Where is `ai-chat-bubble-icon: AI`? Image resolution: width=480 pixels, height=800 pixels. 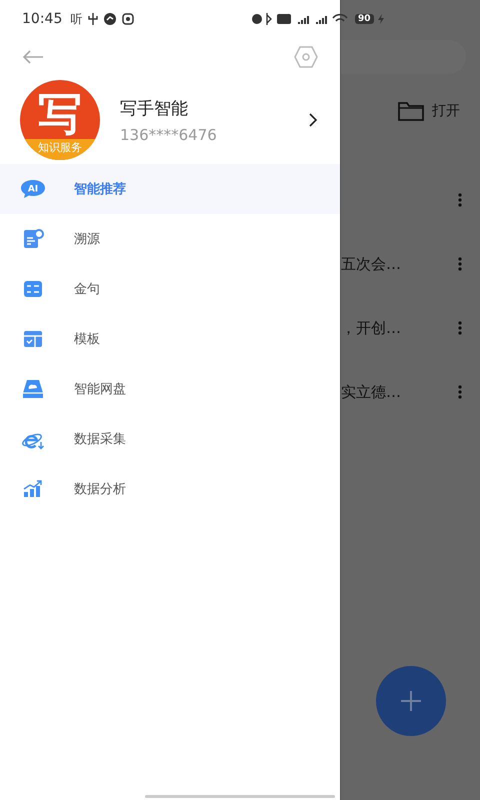 ai-chat-bubble-icon: AI is located at coordinates (33, 189).